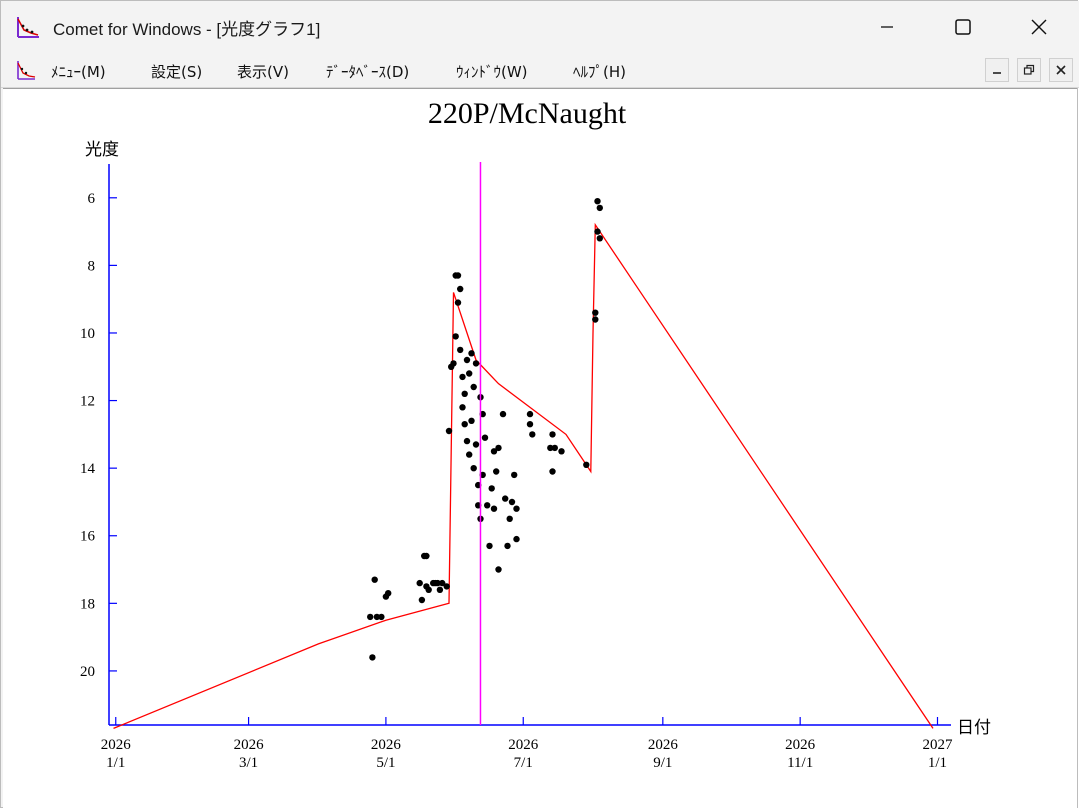  I want to click on maximize-icon, so click(963, 27).